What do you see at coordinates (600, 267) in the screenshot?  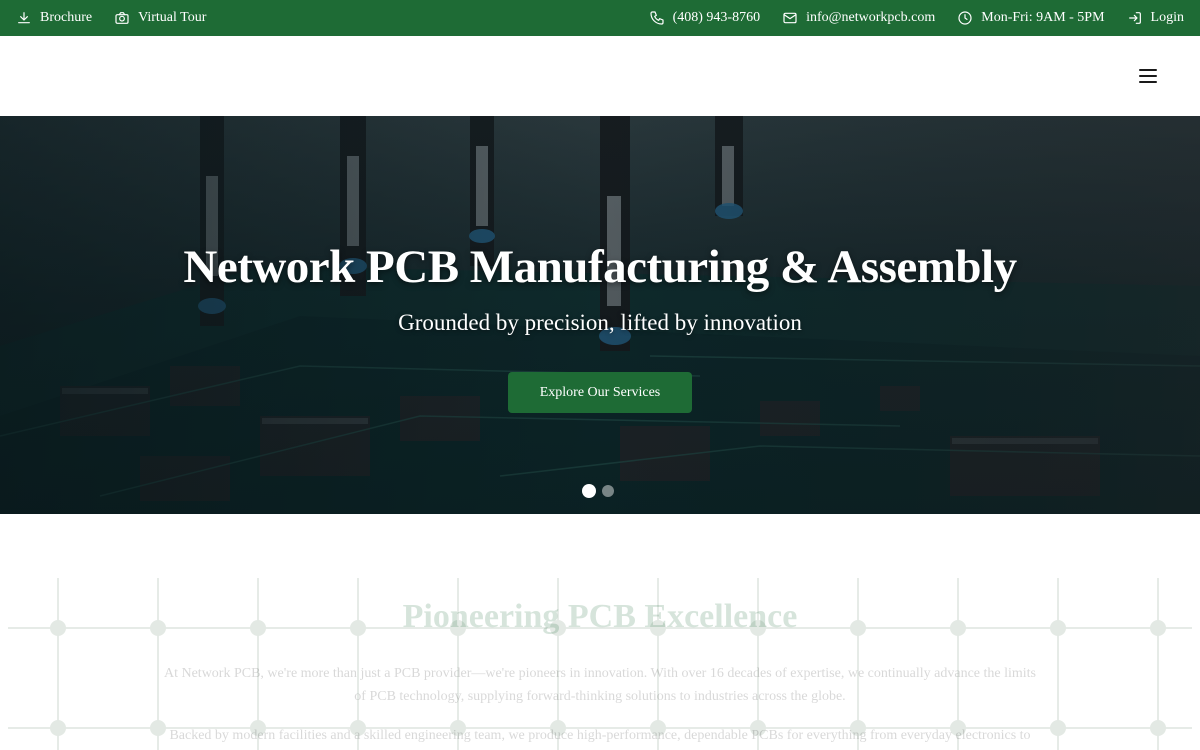 I see `hero-title: Network PCB Manufacturing & Assembly` at bounding box center [600, 267].